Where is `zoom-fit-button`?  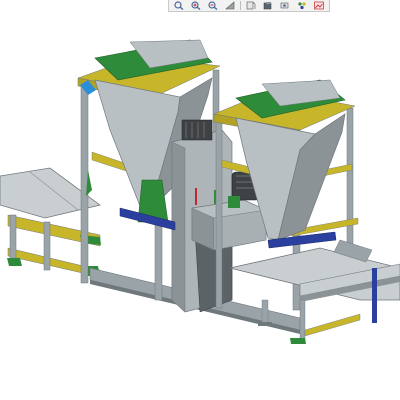
zoom-fit-button is located at coordinates (179, 6).